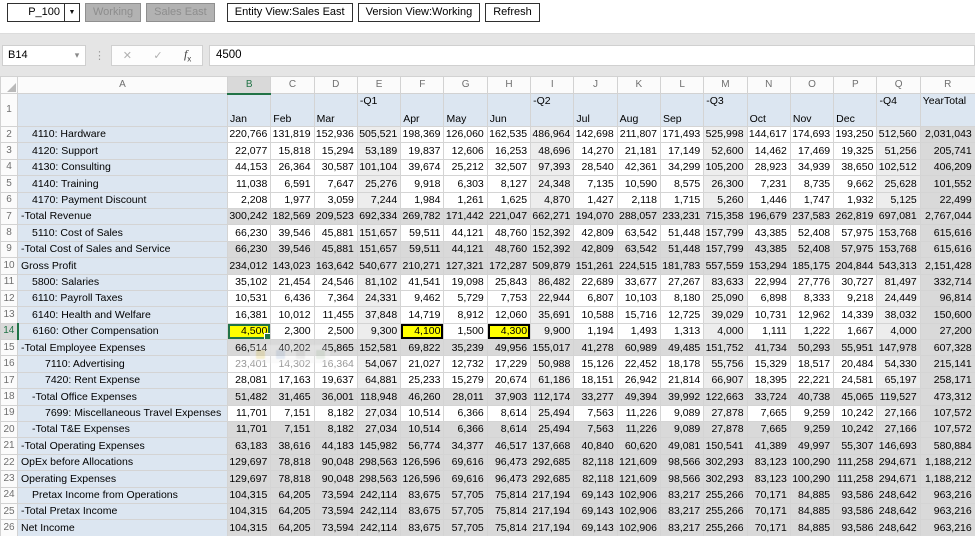 The image size is (975, 536). I want to click on cell-J17: 18,151, so click(595, 380).